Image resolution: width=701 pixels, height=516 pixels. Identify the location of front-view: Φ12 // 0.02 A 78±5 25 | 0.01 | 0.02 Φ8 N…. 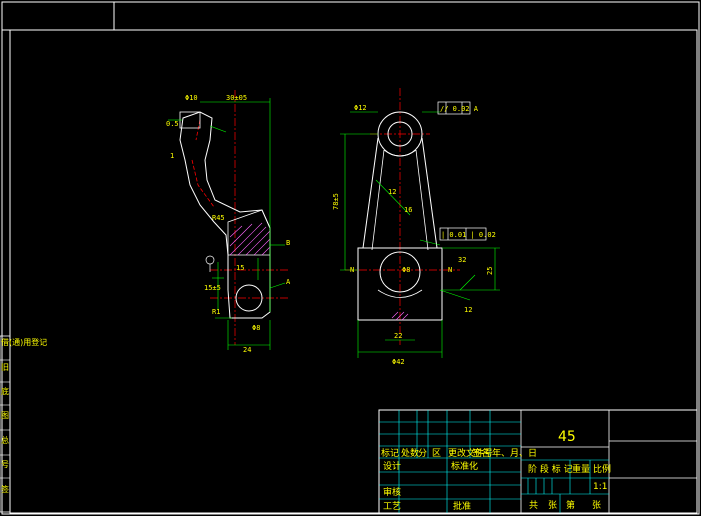
(416, 227).